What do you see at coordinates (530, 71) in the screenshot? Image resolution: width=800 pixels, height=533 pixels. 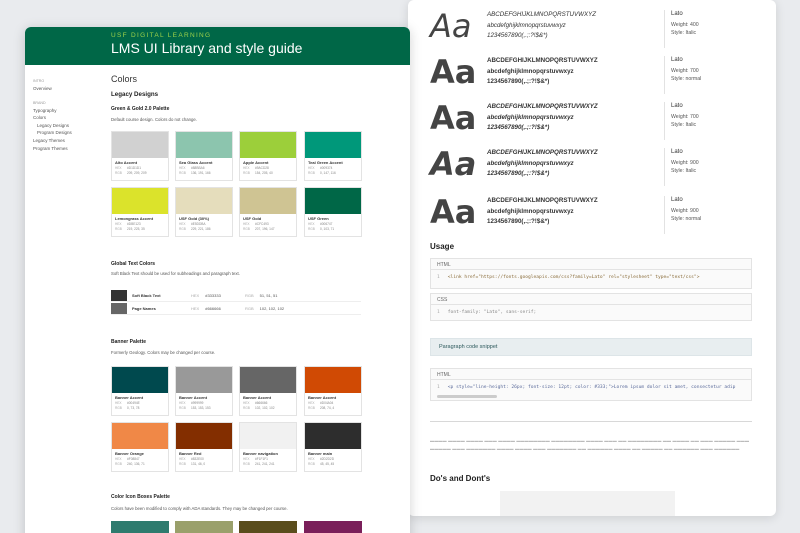 I see `lowercase-sample: abcdefghijklmnopqrstuvwxyz` at bounding box center [530, 71].